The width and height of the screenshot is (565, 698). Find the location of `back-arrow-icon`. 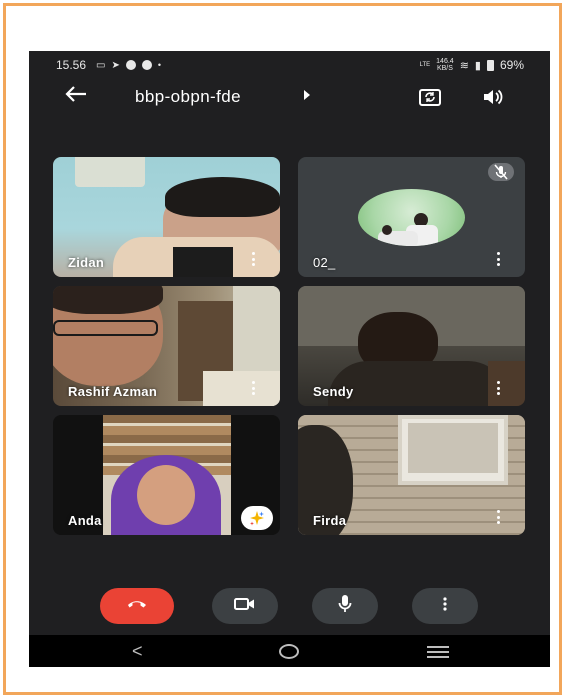

back-arrow-icon is located at coordinates (76, 96).